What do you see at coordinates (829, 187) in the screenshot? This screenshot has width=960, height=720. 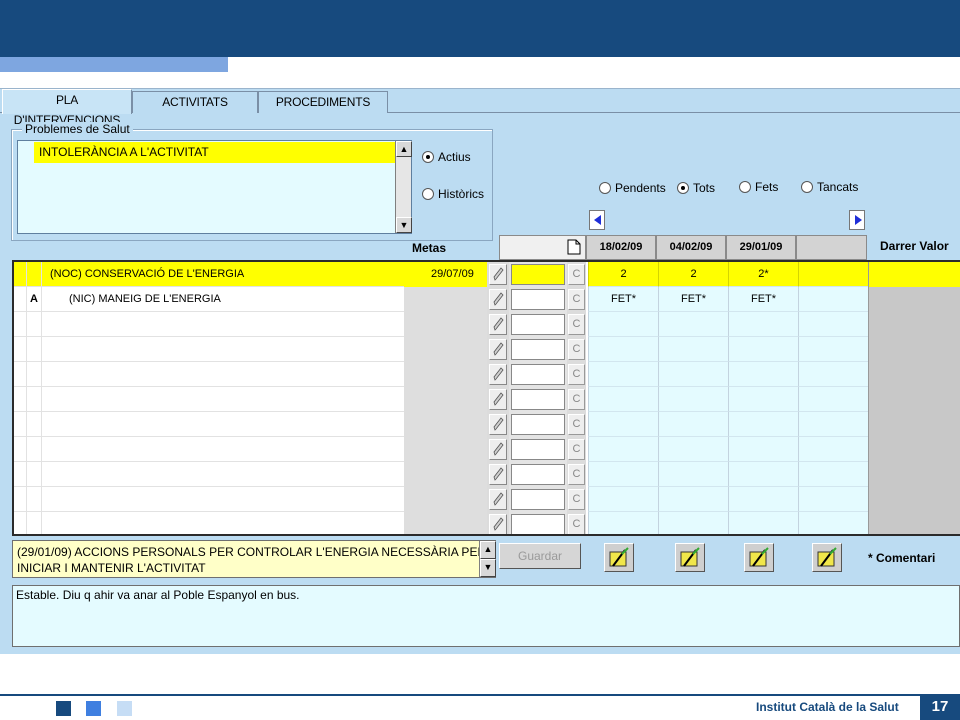 I see `filter-tancats: Tancats` at bounding box center [829, 187].